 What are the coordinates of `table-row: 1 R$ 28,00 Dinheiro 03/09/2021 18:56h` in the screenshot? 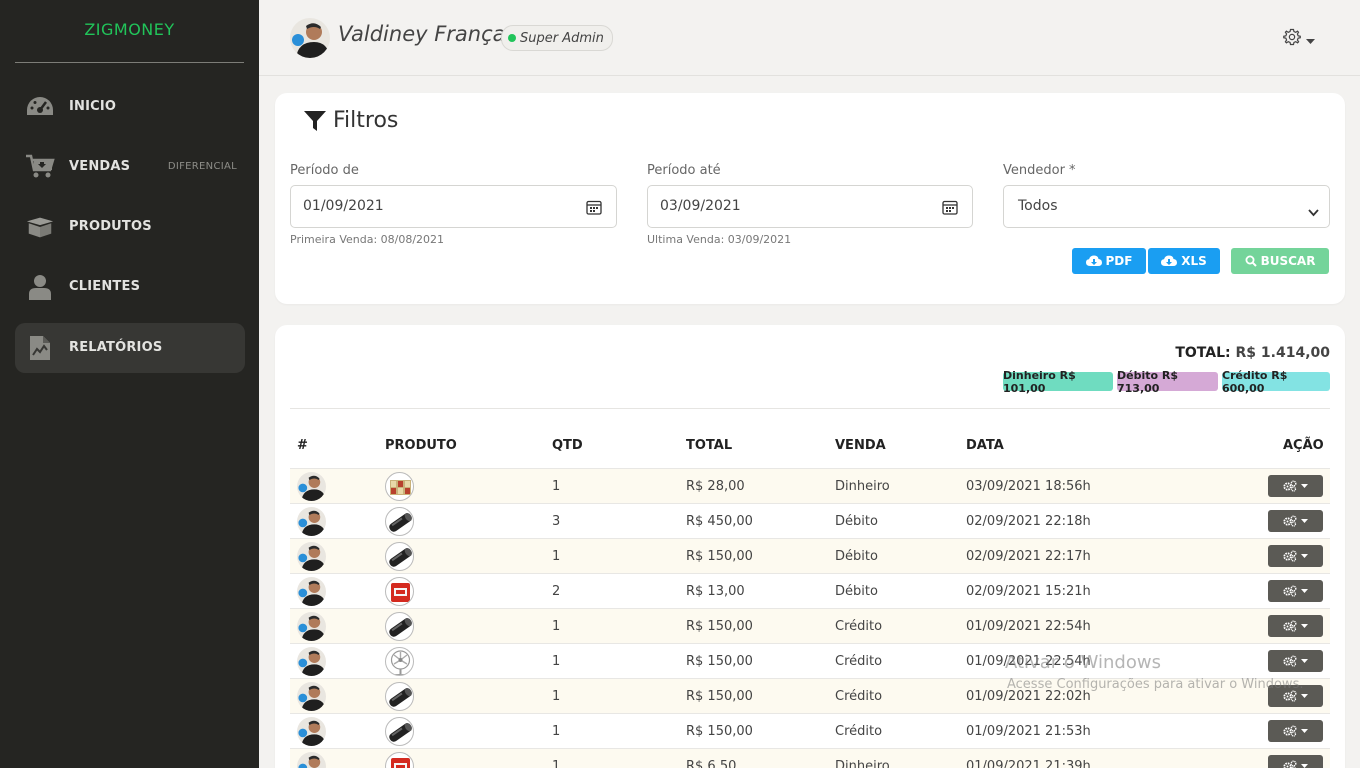 It's located at (810, 485).